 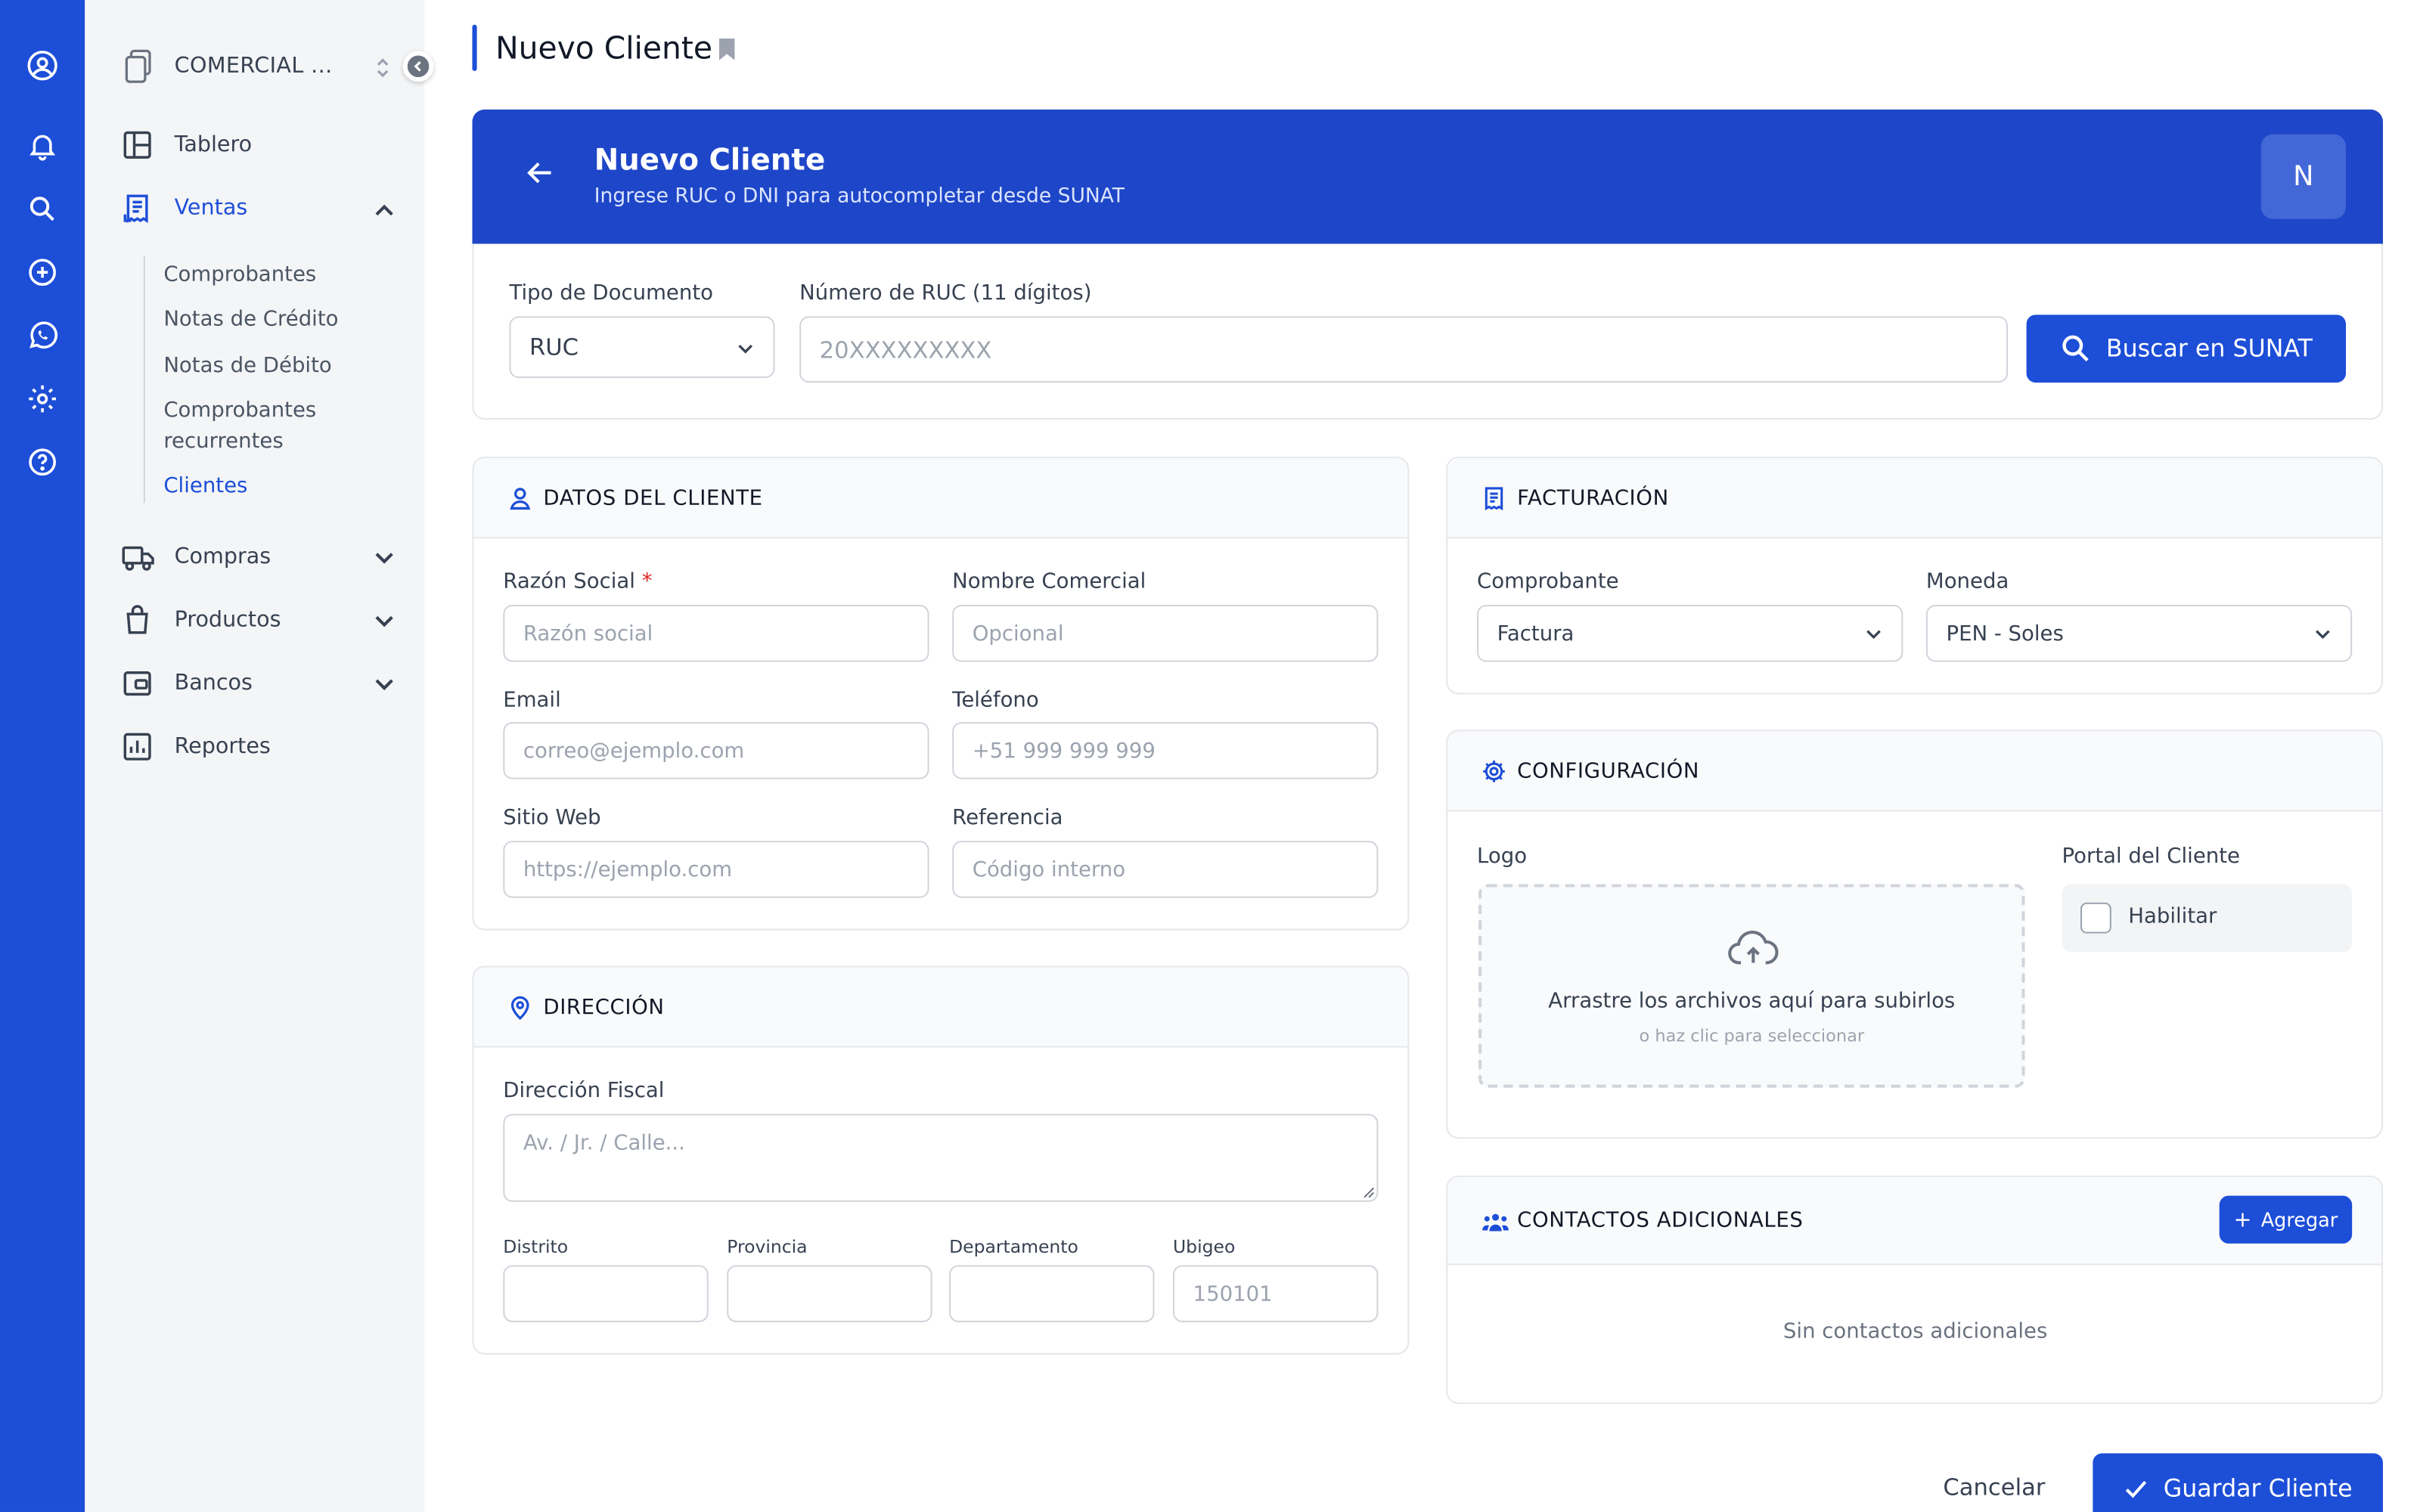 I want to click on telefono-input: +51 999 999 999, so click(x=1165, y=750).